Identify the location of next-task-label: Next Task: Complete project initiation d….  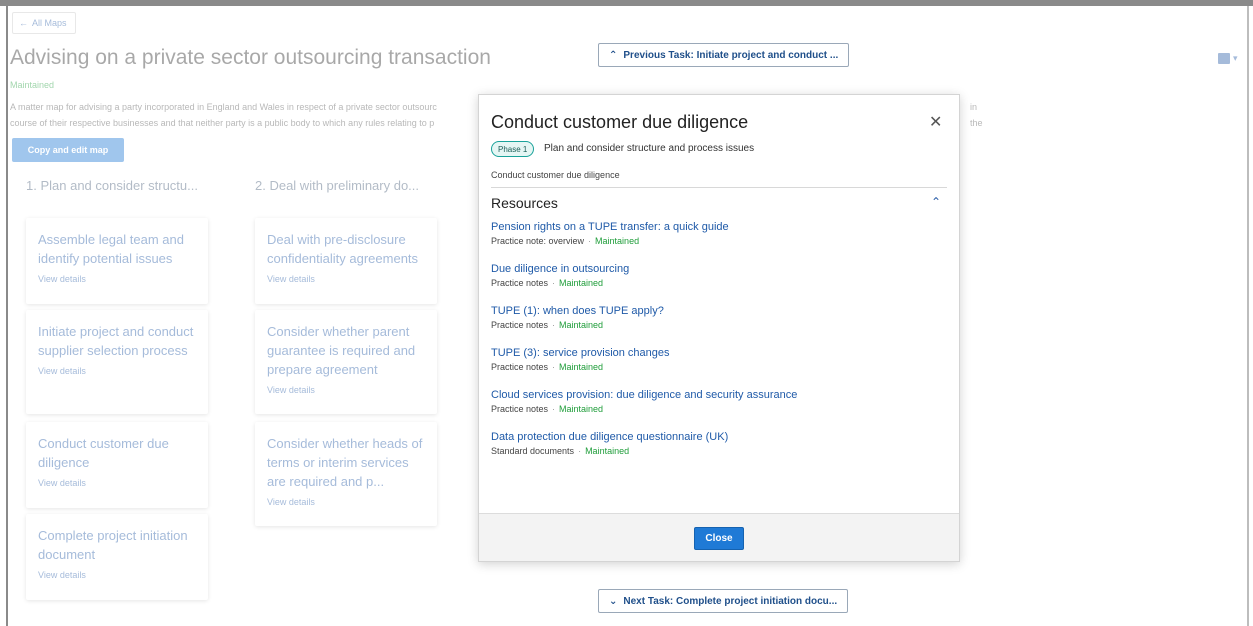
(730, 601).